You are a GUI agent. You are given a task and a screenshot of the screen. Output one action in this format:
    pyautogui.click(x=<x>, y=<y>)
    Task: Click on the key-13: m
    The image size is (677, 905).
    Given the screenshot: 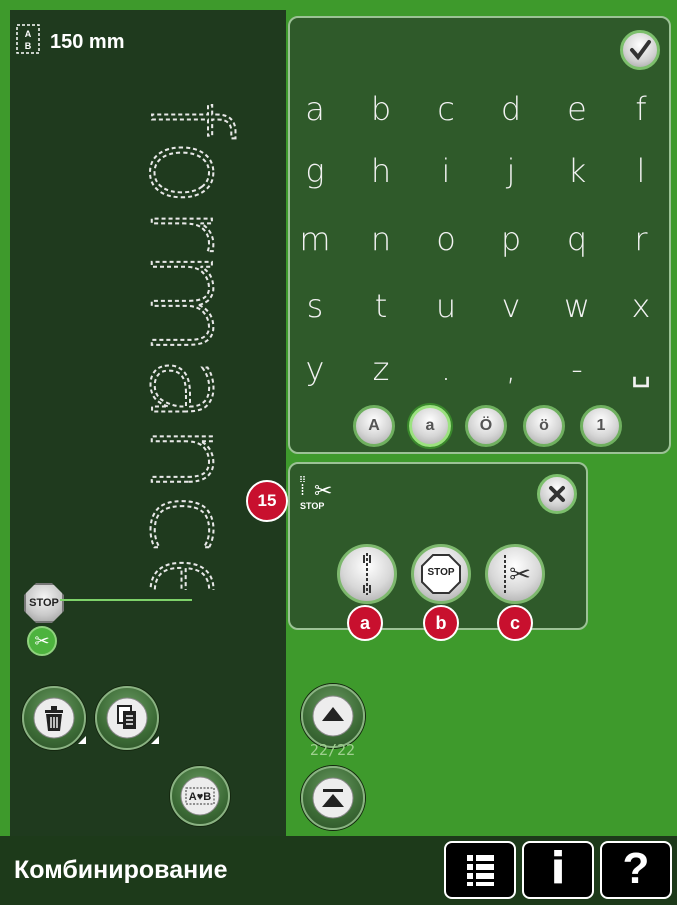 What is the action you would take?
    pyautogui.click(x=315, y=239)
    